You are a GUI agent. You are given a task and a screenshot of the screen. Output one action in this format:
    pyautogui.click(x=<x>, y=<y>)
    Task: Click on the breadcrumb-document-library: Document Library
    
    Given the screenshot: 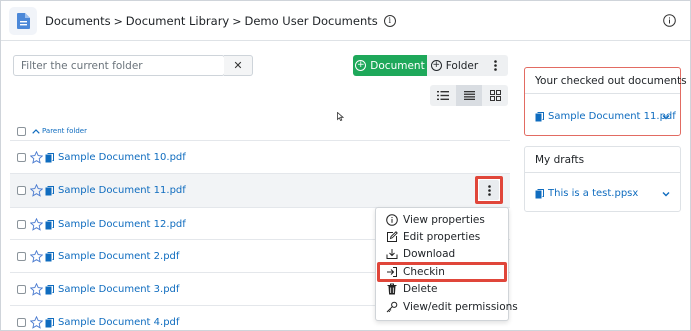 What is the action you would take?
    pyautogui.click(x=177, y=21)
    